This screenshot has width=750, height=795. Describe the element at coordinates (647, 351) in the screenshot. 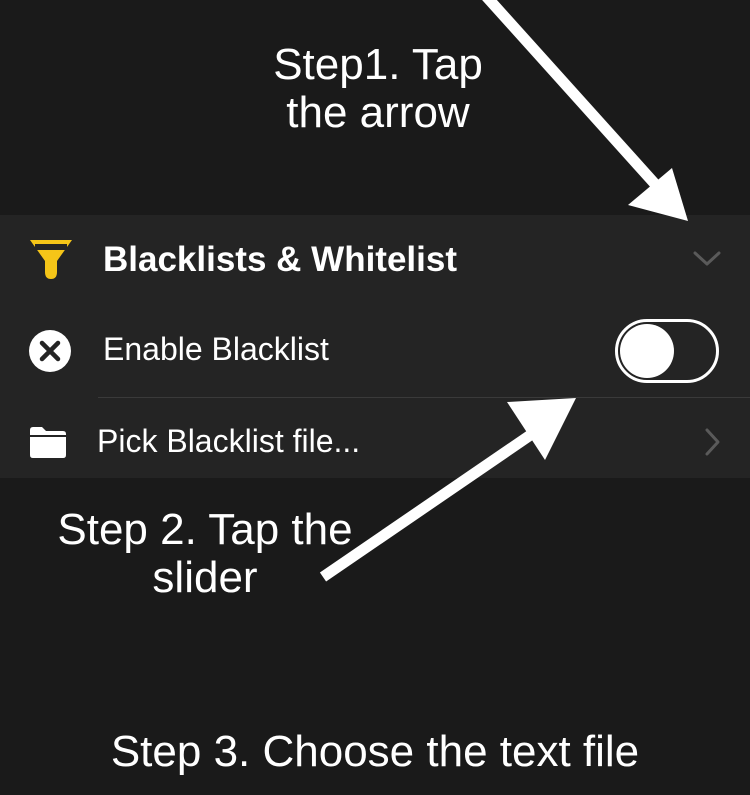

I see `toggle-knob` at that location.